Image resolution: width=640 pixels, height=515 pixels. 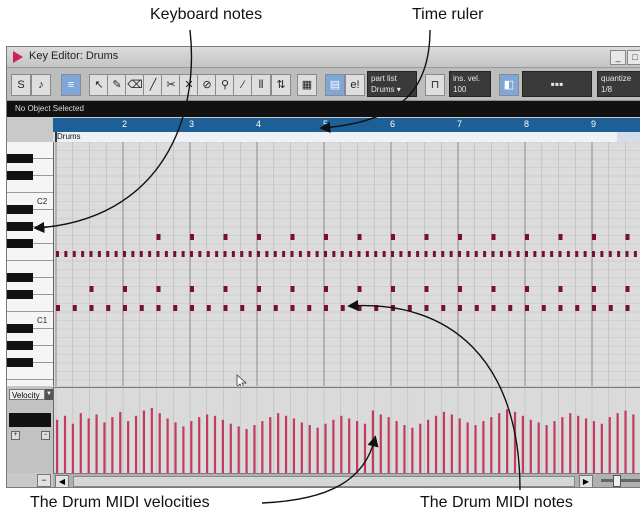 What do you see at coordinates (189, 85) in the screenshot?
I see `glue-icon: ✕` at bounding box center [189, 85].